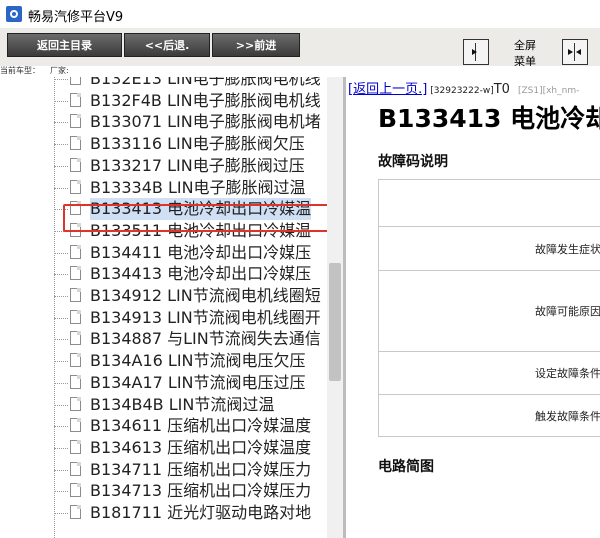  I want to click on tree-item-label: B133217 LIN电子膨胀阀过压, so click(197, 165).